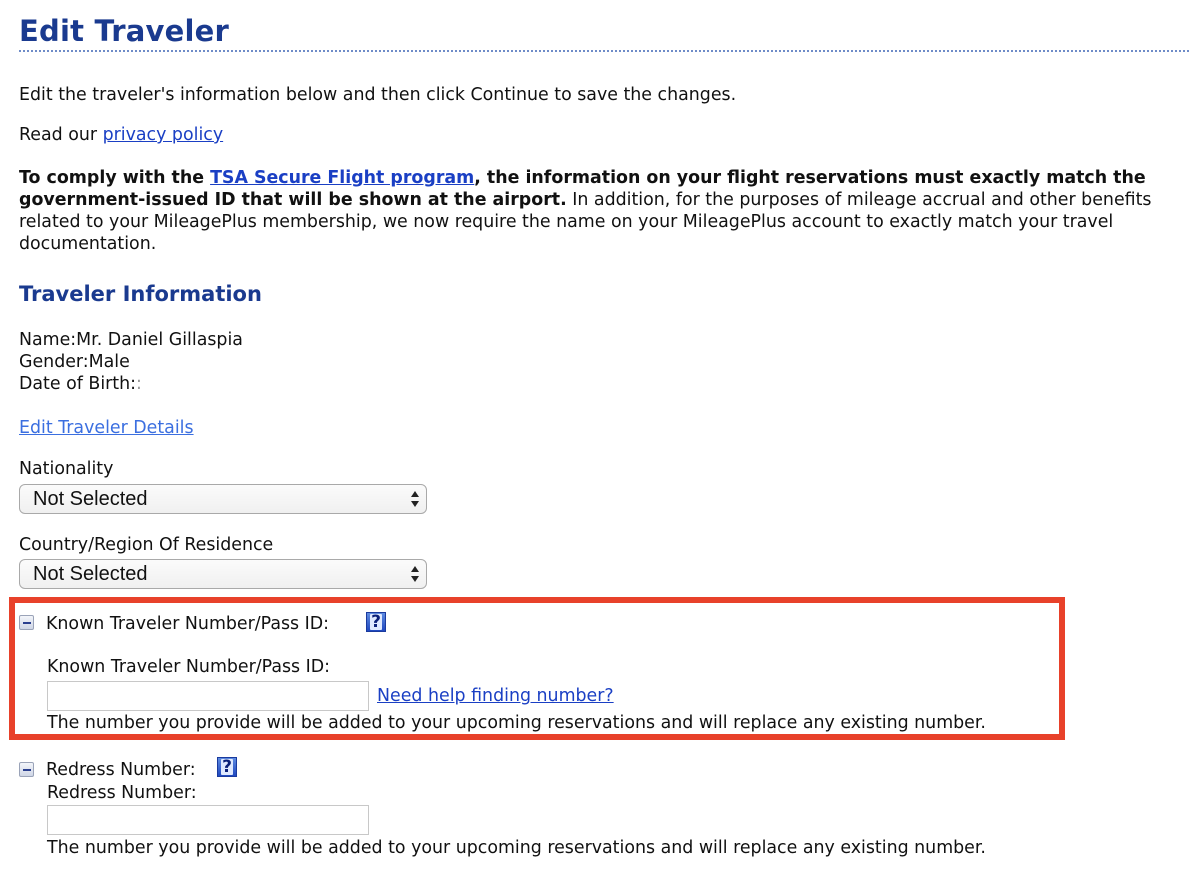 The width and height of the screenshot is (1190, 879). Describe the element at coordinates (208, 696) in the screenshot. I see `known-traveler-number-input` at that location.